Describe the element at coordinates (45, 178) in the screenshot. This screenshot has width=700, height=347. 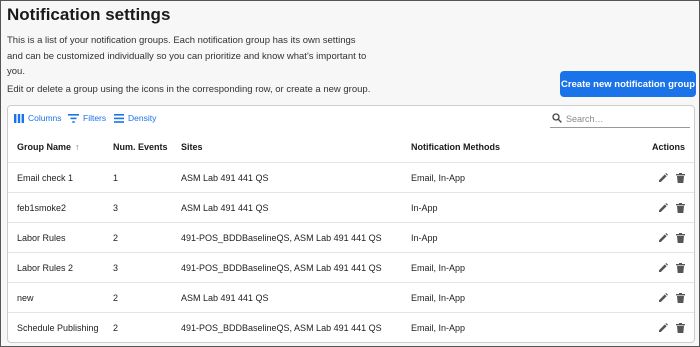
I see `cell-group-name: Email check 1` at that location.